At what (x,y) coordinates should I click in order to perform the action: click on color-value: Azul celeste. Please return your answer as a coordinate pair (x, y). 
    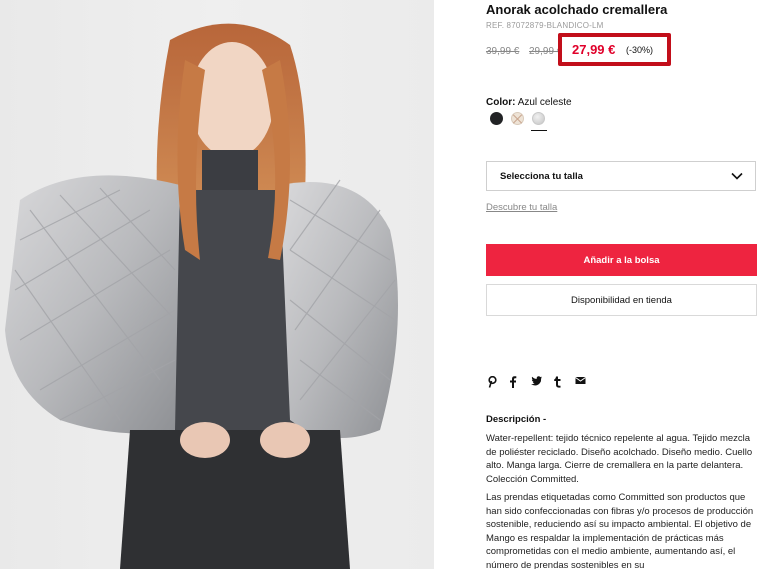
    Looking at the image, I should click on (544, 102).